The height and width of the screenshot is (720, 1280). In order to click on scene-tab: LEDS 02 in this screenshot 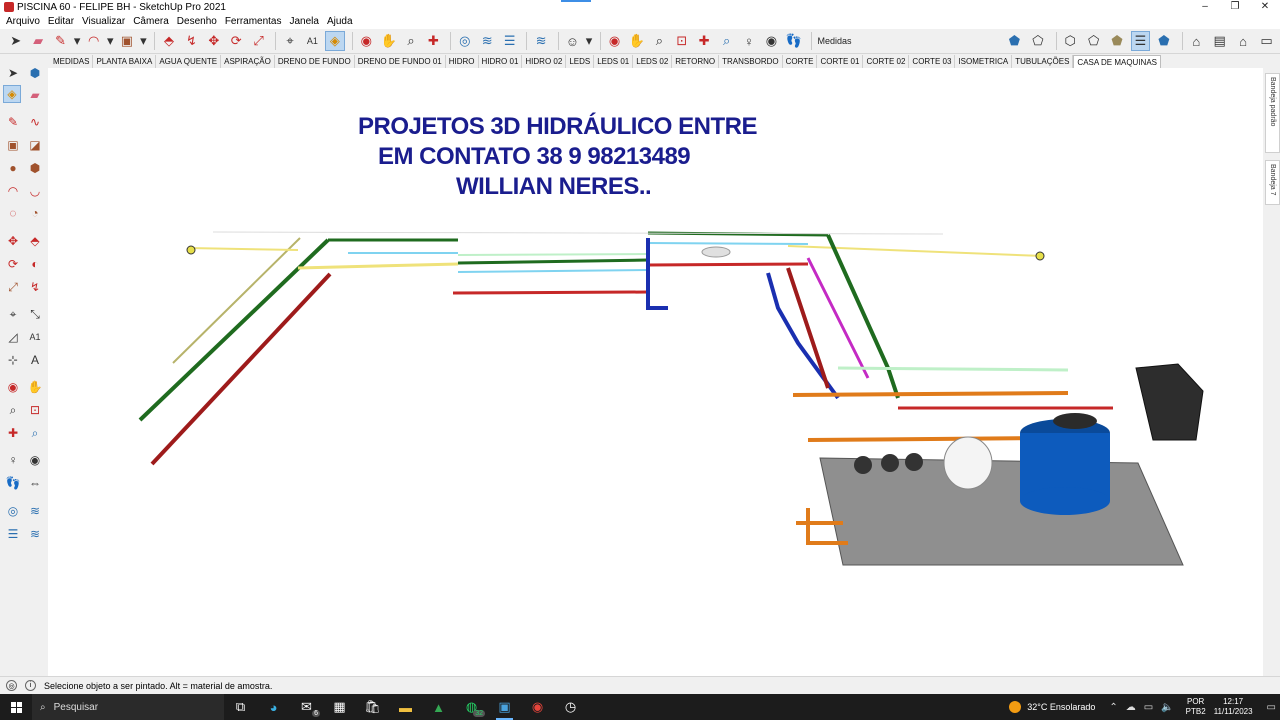, I will do `click(653, 61)`.